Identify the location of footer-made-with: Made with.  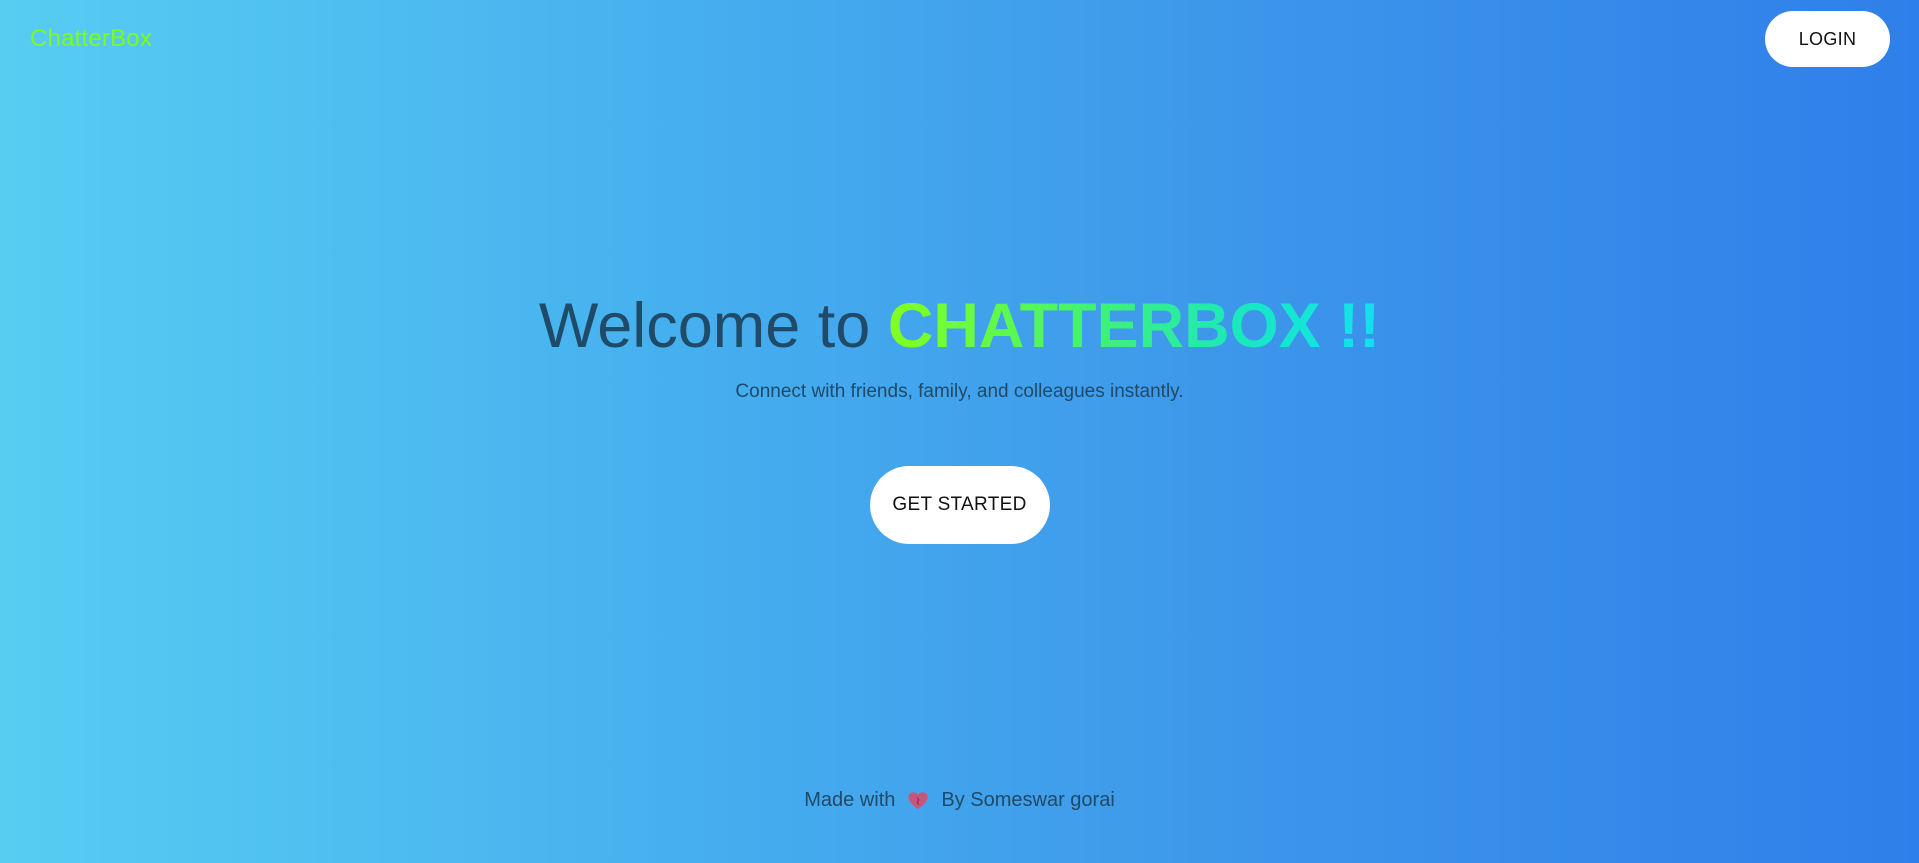
(850, 800).